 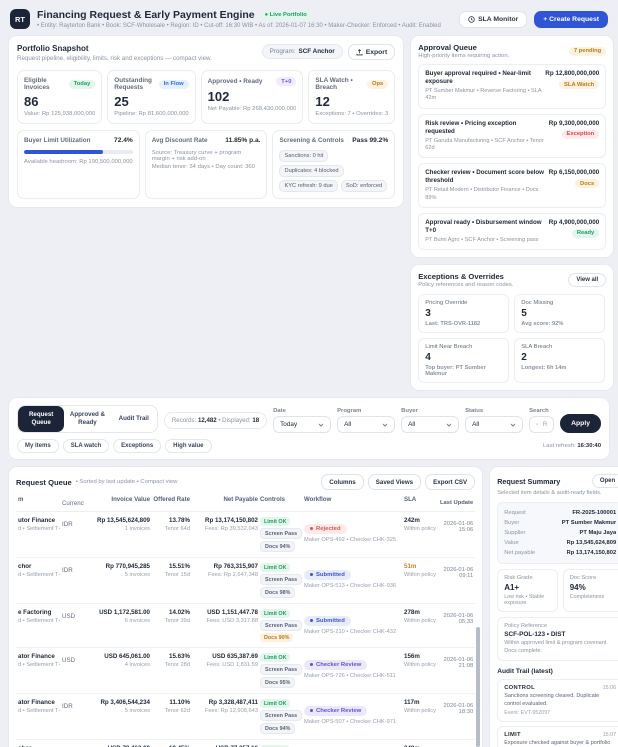 What do you see at coordinates (587, 280) in the screenshot?
I see `view-all-button: View all` at bounding box center [587, 280].